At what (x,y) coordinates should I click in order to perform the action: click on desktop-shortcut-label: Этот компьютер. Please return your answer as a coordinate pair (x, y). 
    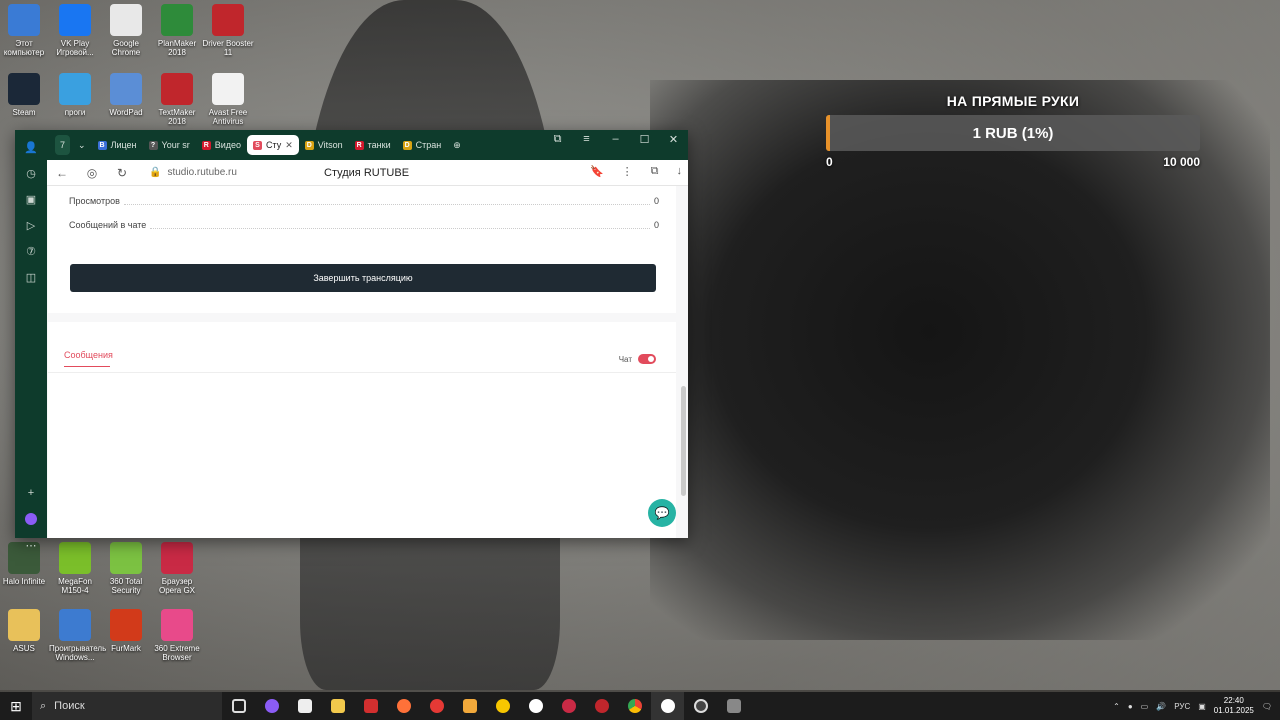
    Looking at the image, I should click on (24, 48).